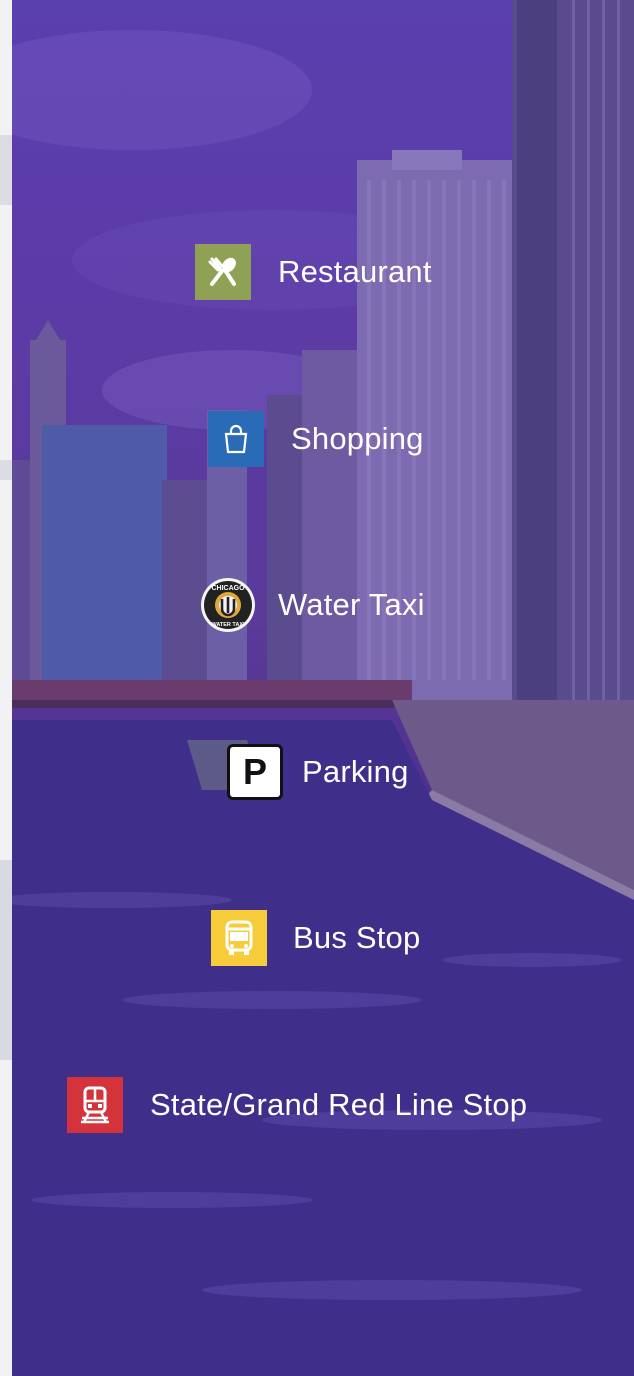 This screenshot has height=1376, width=634. I want to click on parking-p-icon: P, so click(255, 772).